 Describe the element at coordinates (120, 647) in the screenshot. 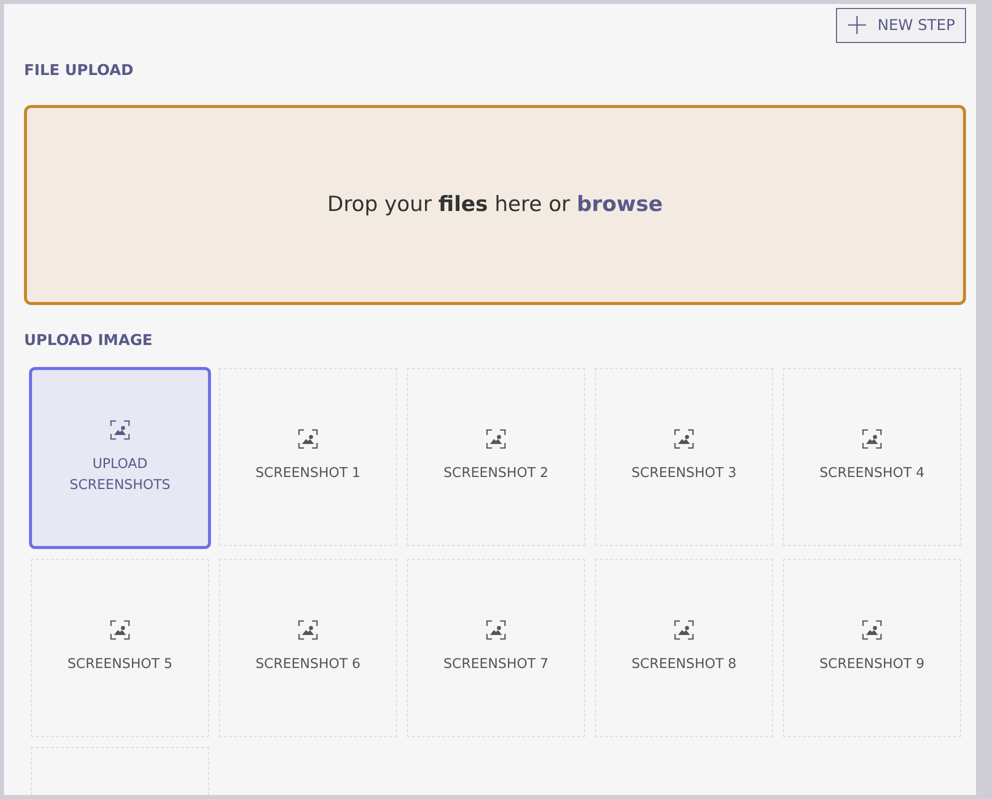

I see `screenshot-tile: SCREENSHOT 5` at that location.